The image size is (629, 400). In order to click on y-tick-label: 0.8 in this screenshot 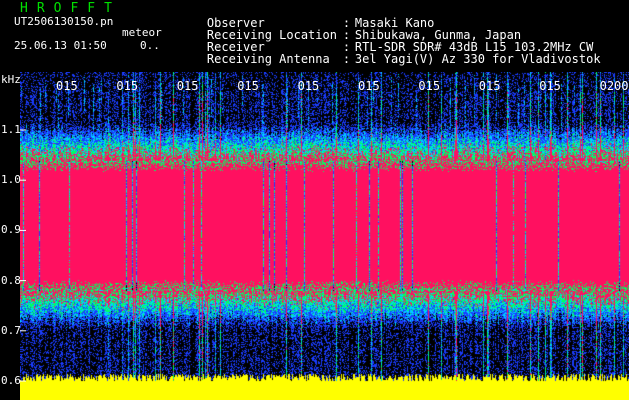, I will do `click(11, 280)`.